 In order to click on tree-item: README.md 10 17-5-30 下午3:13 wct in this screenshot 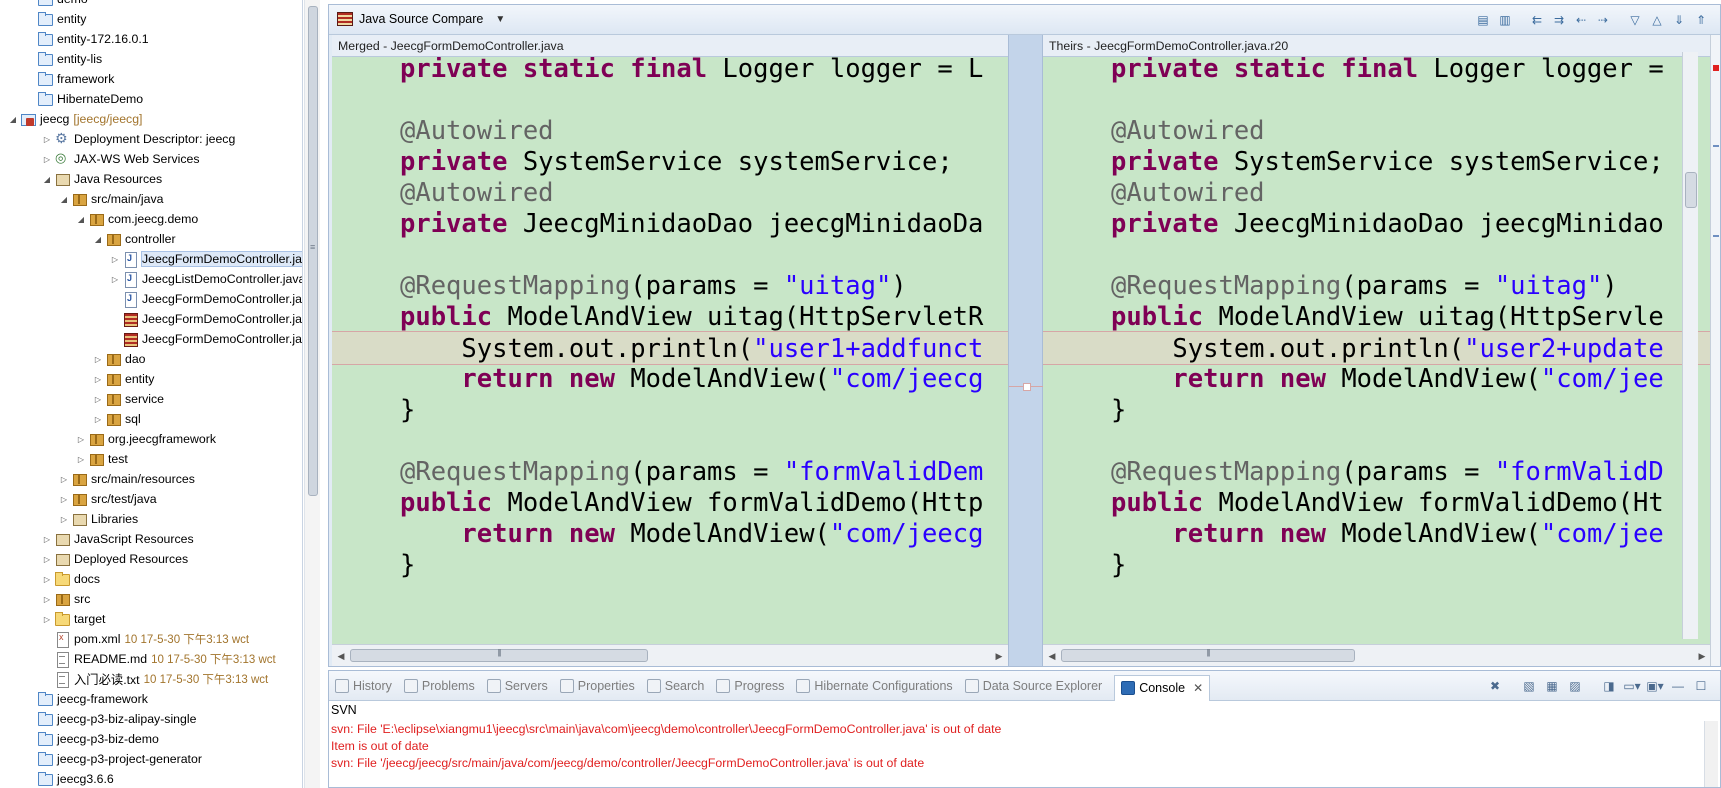, I will do `click(151, 659)`.